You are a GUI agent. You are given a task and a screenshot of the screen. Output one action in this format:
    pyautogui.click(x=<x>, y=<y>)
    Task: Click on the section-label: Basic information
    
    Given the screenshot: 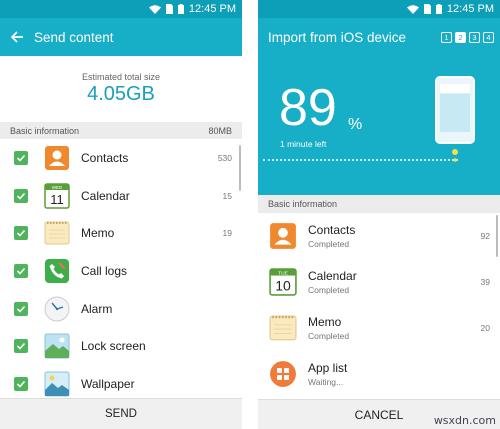 What is the action you would take?
    pyautogui.click(x=45, y=130)
    